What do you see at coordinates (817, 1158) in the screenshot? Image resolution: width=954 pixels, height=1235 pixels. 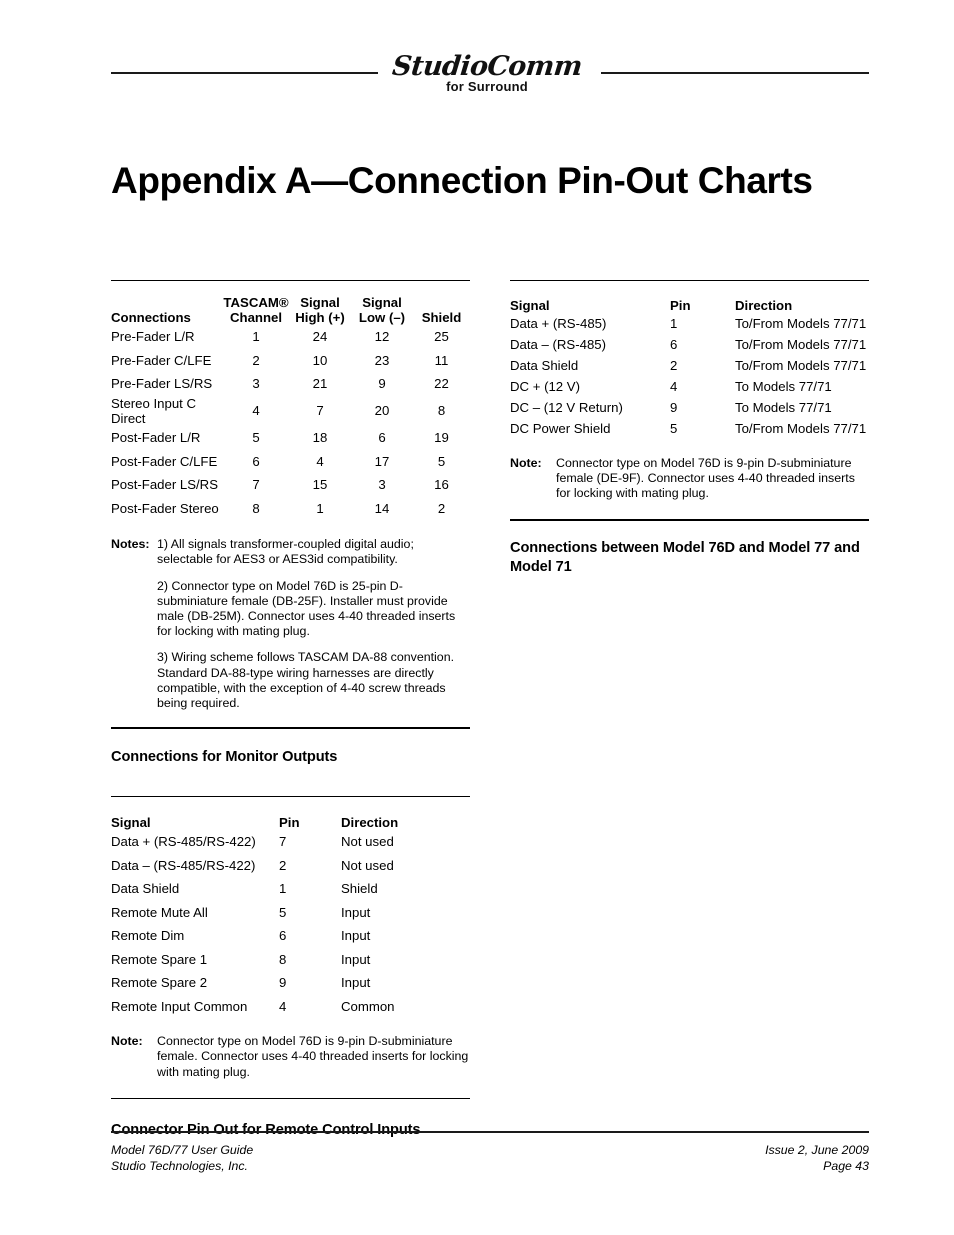 I see `footer-right: Issue 2, June 2009 Page 43` at bounding box center [817, 1158].